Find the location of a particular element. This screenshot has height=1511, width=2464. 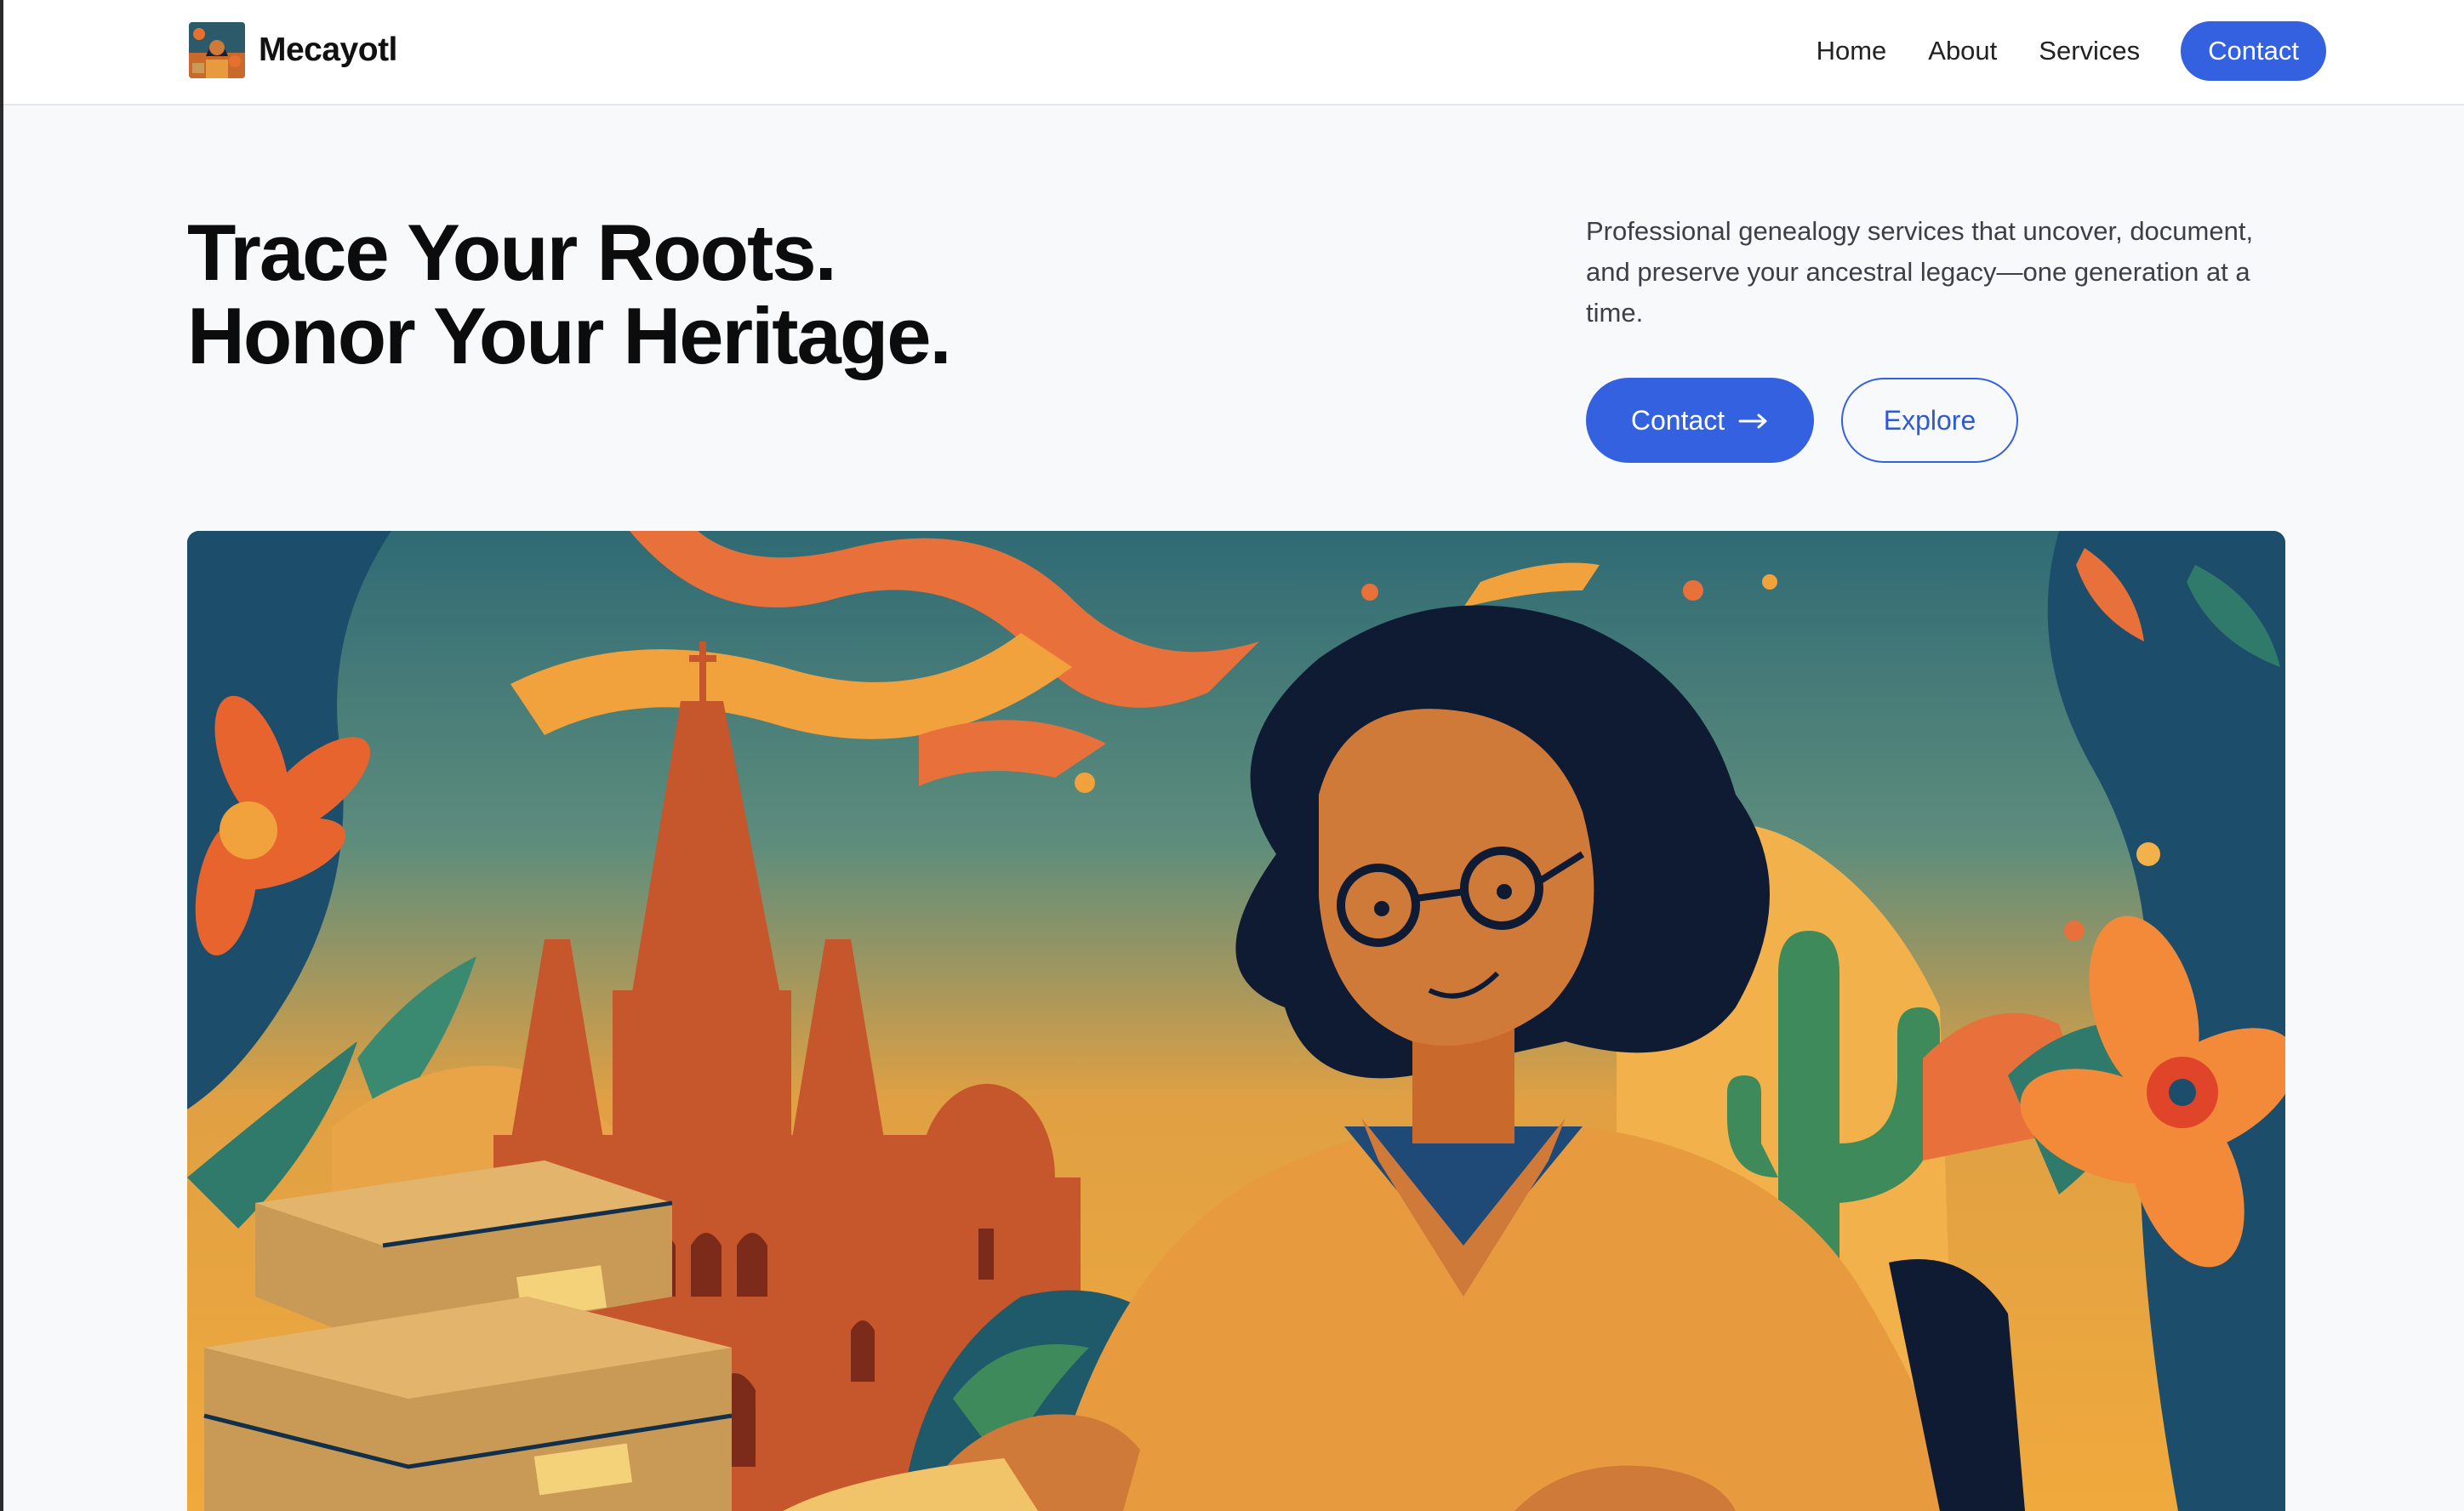

nav-link-home: Home is located at coordinates (1852, 51).